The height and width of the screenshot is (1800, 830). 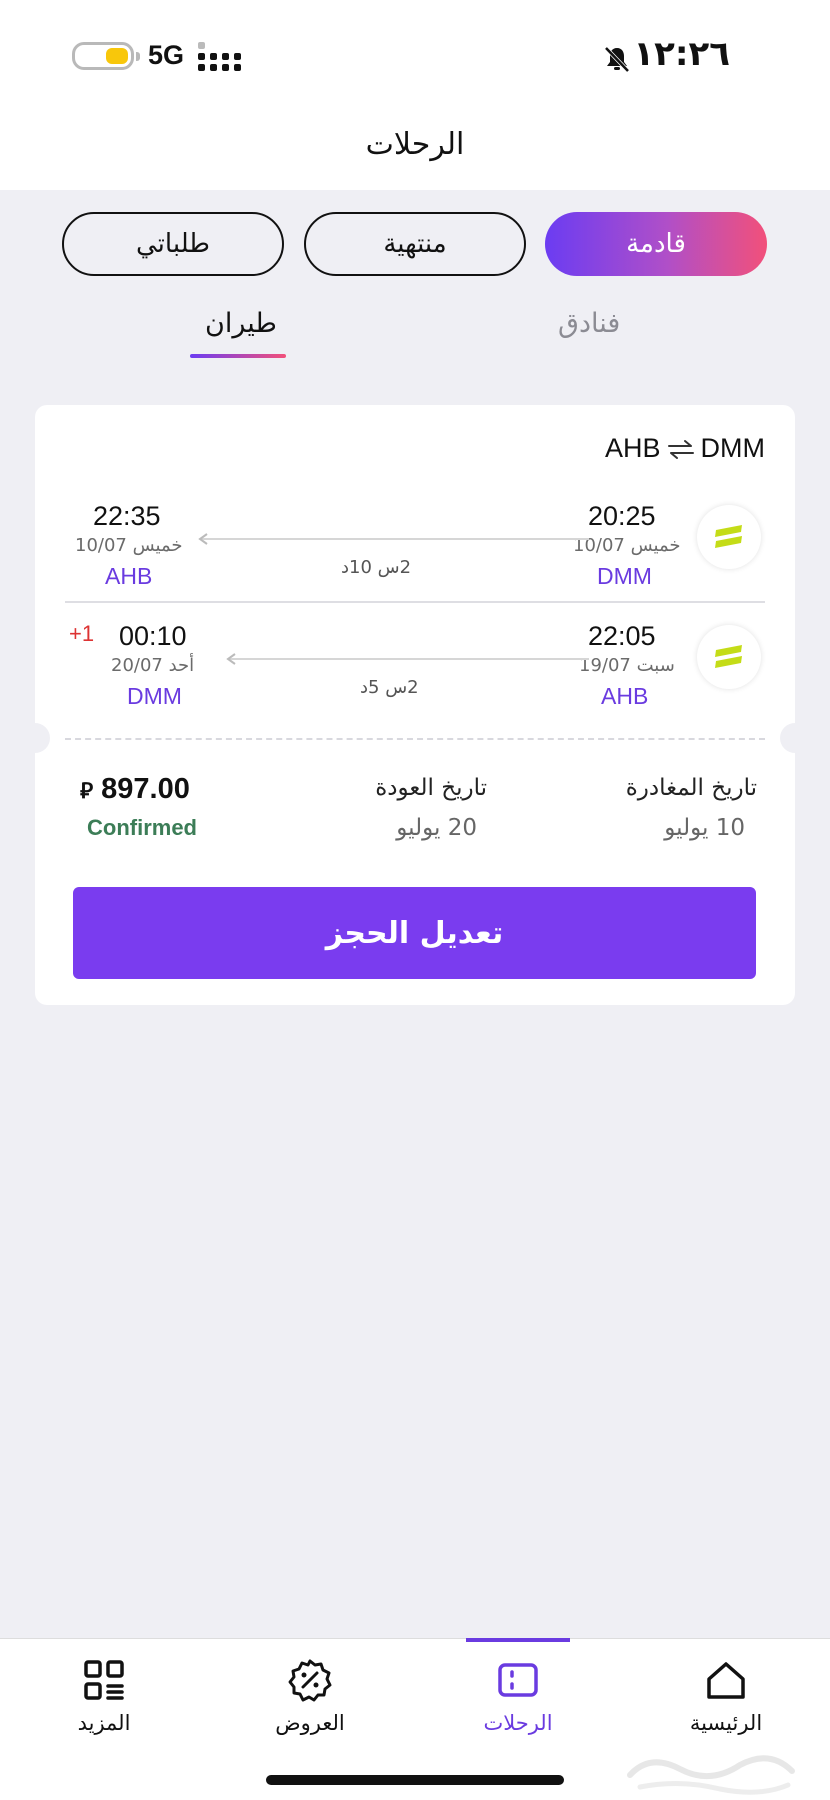 I want to click on total-price: ⃁ 897.00, so click(x=135, y=789).